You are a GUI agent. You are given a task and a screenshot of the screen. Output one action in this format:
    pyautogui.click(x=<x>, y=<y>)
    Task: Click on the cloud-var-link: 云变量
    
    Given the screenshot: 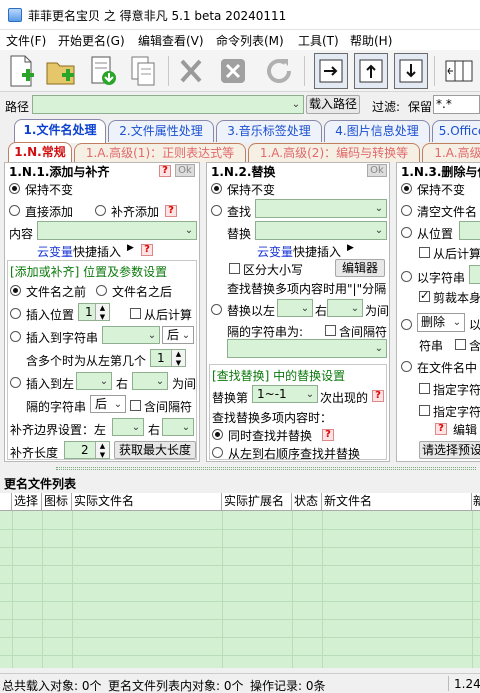 What is the action you would take?
    pyautogui.click(x=275, y=251)
    